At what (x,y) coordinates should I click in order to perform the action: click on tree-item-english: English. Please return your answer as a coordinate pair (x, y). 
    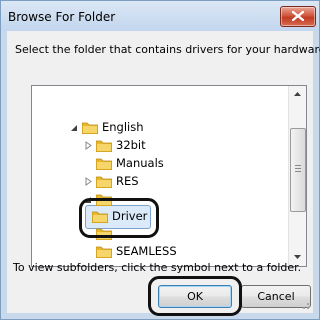
    Looking at the image, I should click on (107, 127).